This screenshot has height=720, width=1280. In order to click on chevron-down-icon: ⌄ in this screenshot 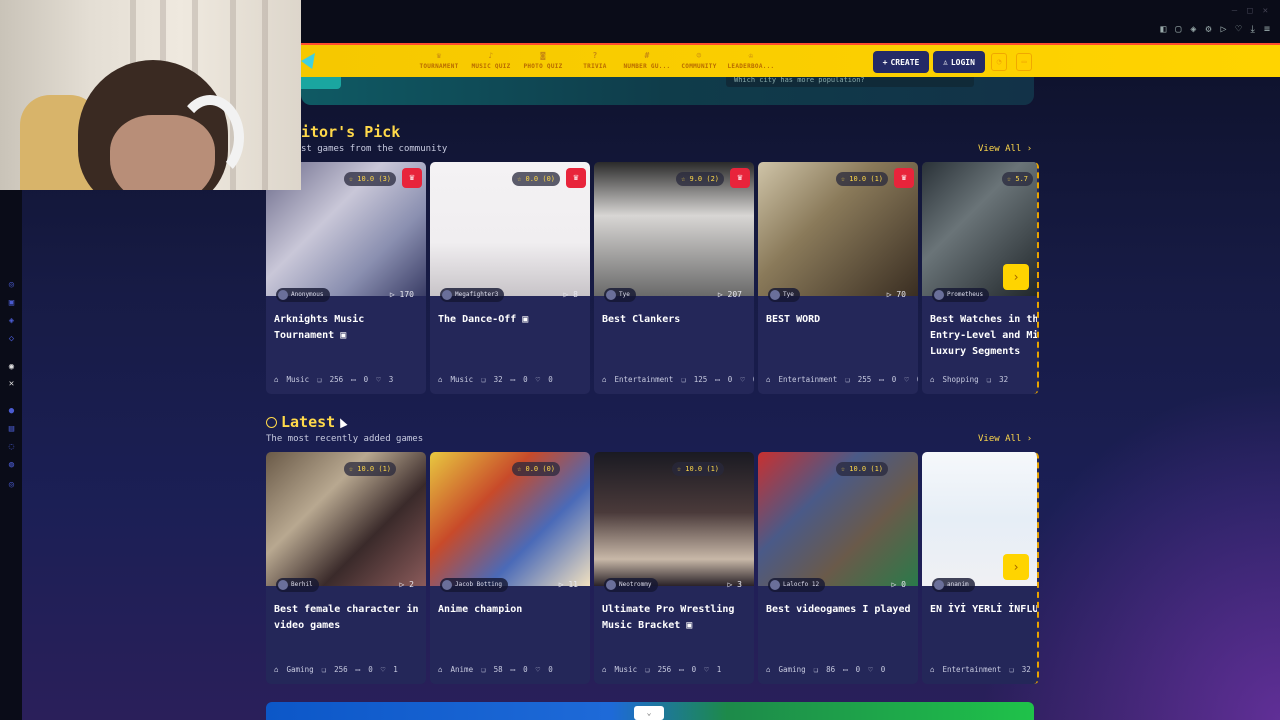, I will do `click(649, 713)`.